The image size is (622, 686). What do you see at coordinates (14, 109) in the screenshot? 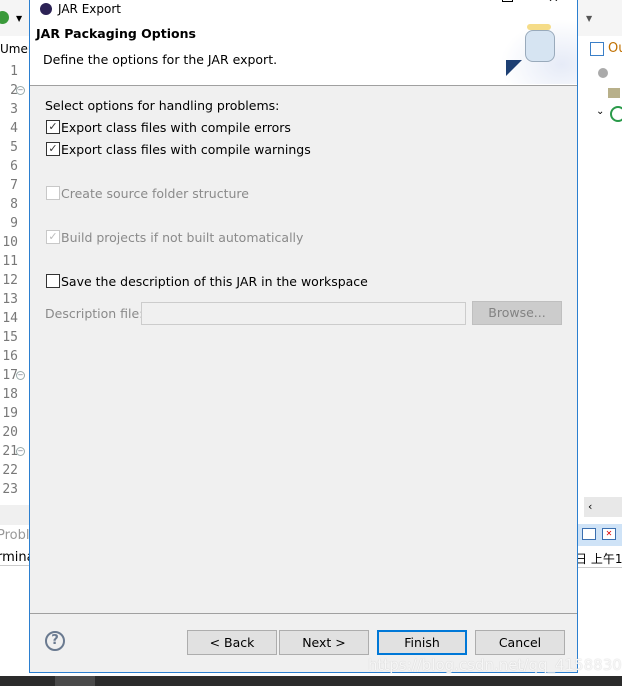
I see `line-number: 3` at bounding box center [14, 109].